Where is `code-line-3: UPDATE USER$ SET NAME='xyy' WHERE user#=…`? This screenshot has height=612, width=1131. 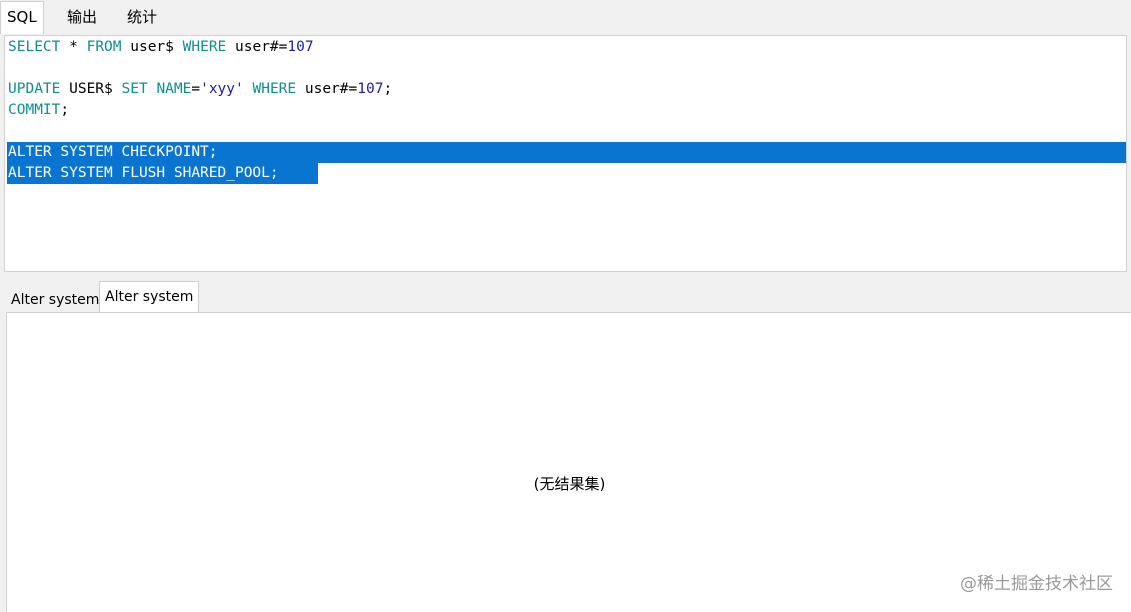 code-line-3: UPDATE USER$ SET NAME='xyy' WHERE user#=… is located at coordinates (565, 89).